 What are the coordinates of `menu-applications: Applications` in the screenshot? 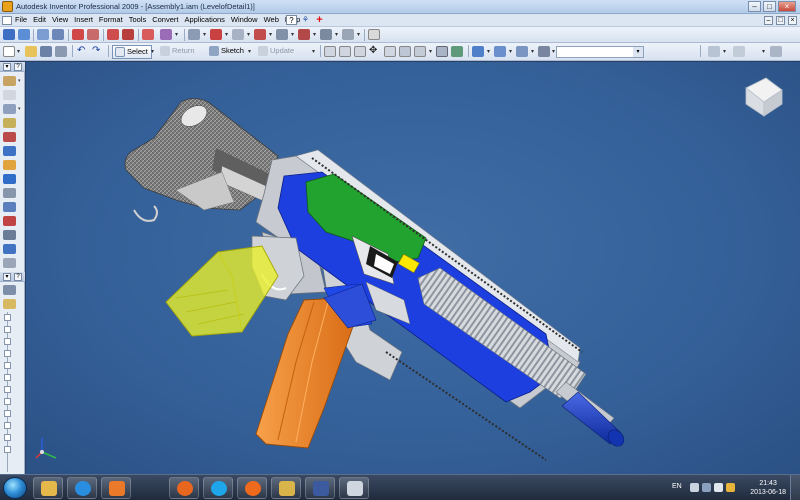 It's located at (204, 19).